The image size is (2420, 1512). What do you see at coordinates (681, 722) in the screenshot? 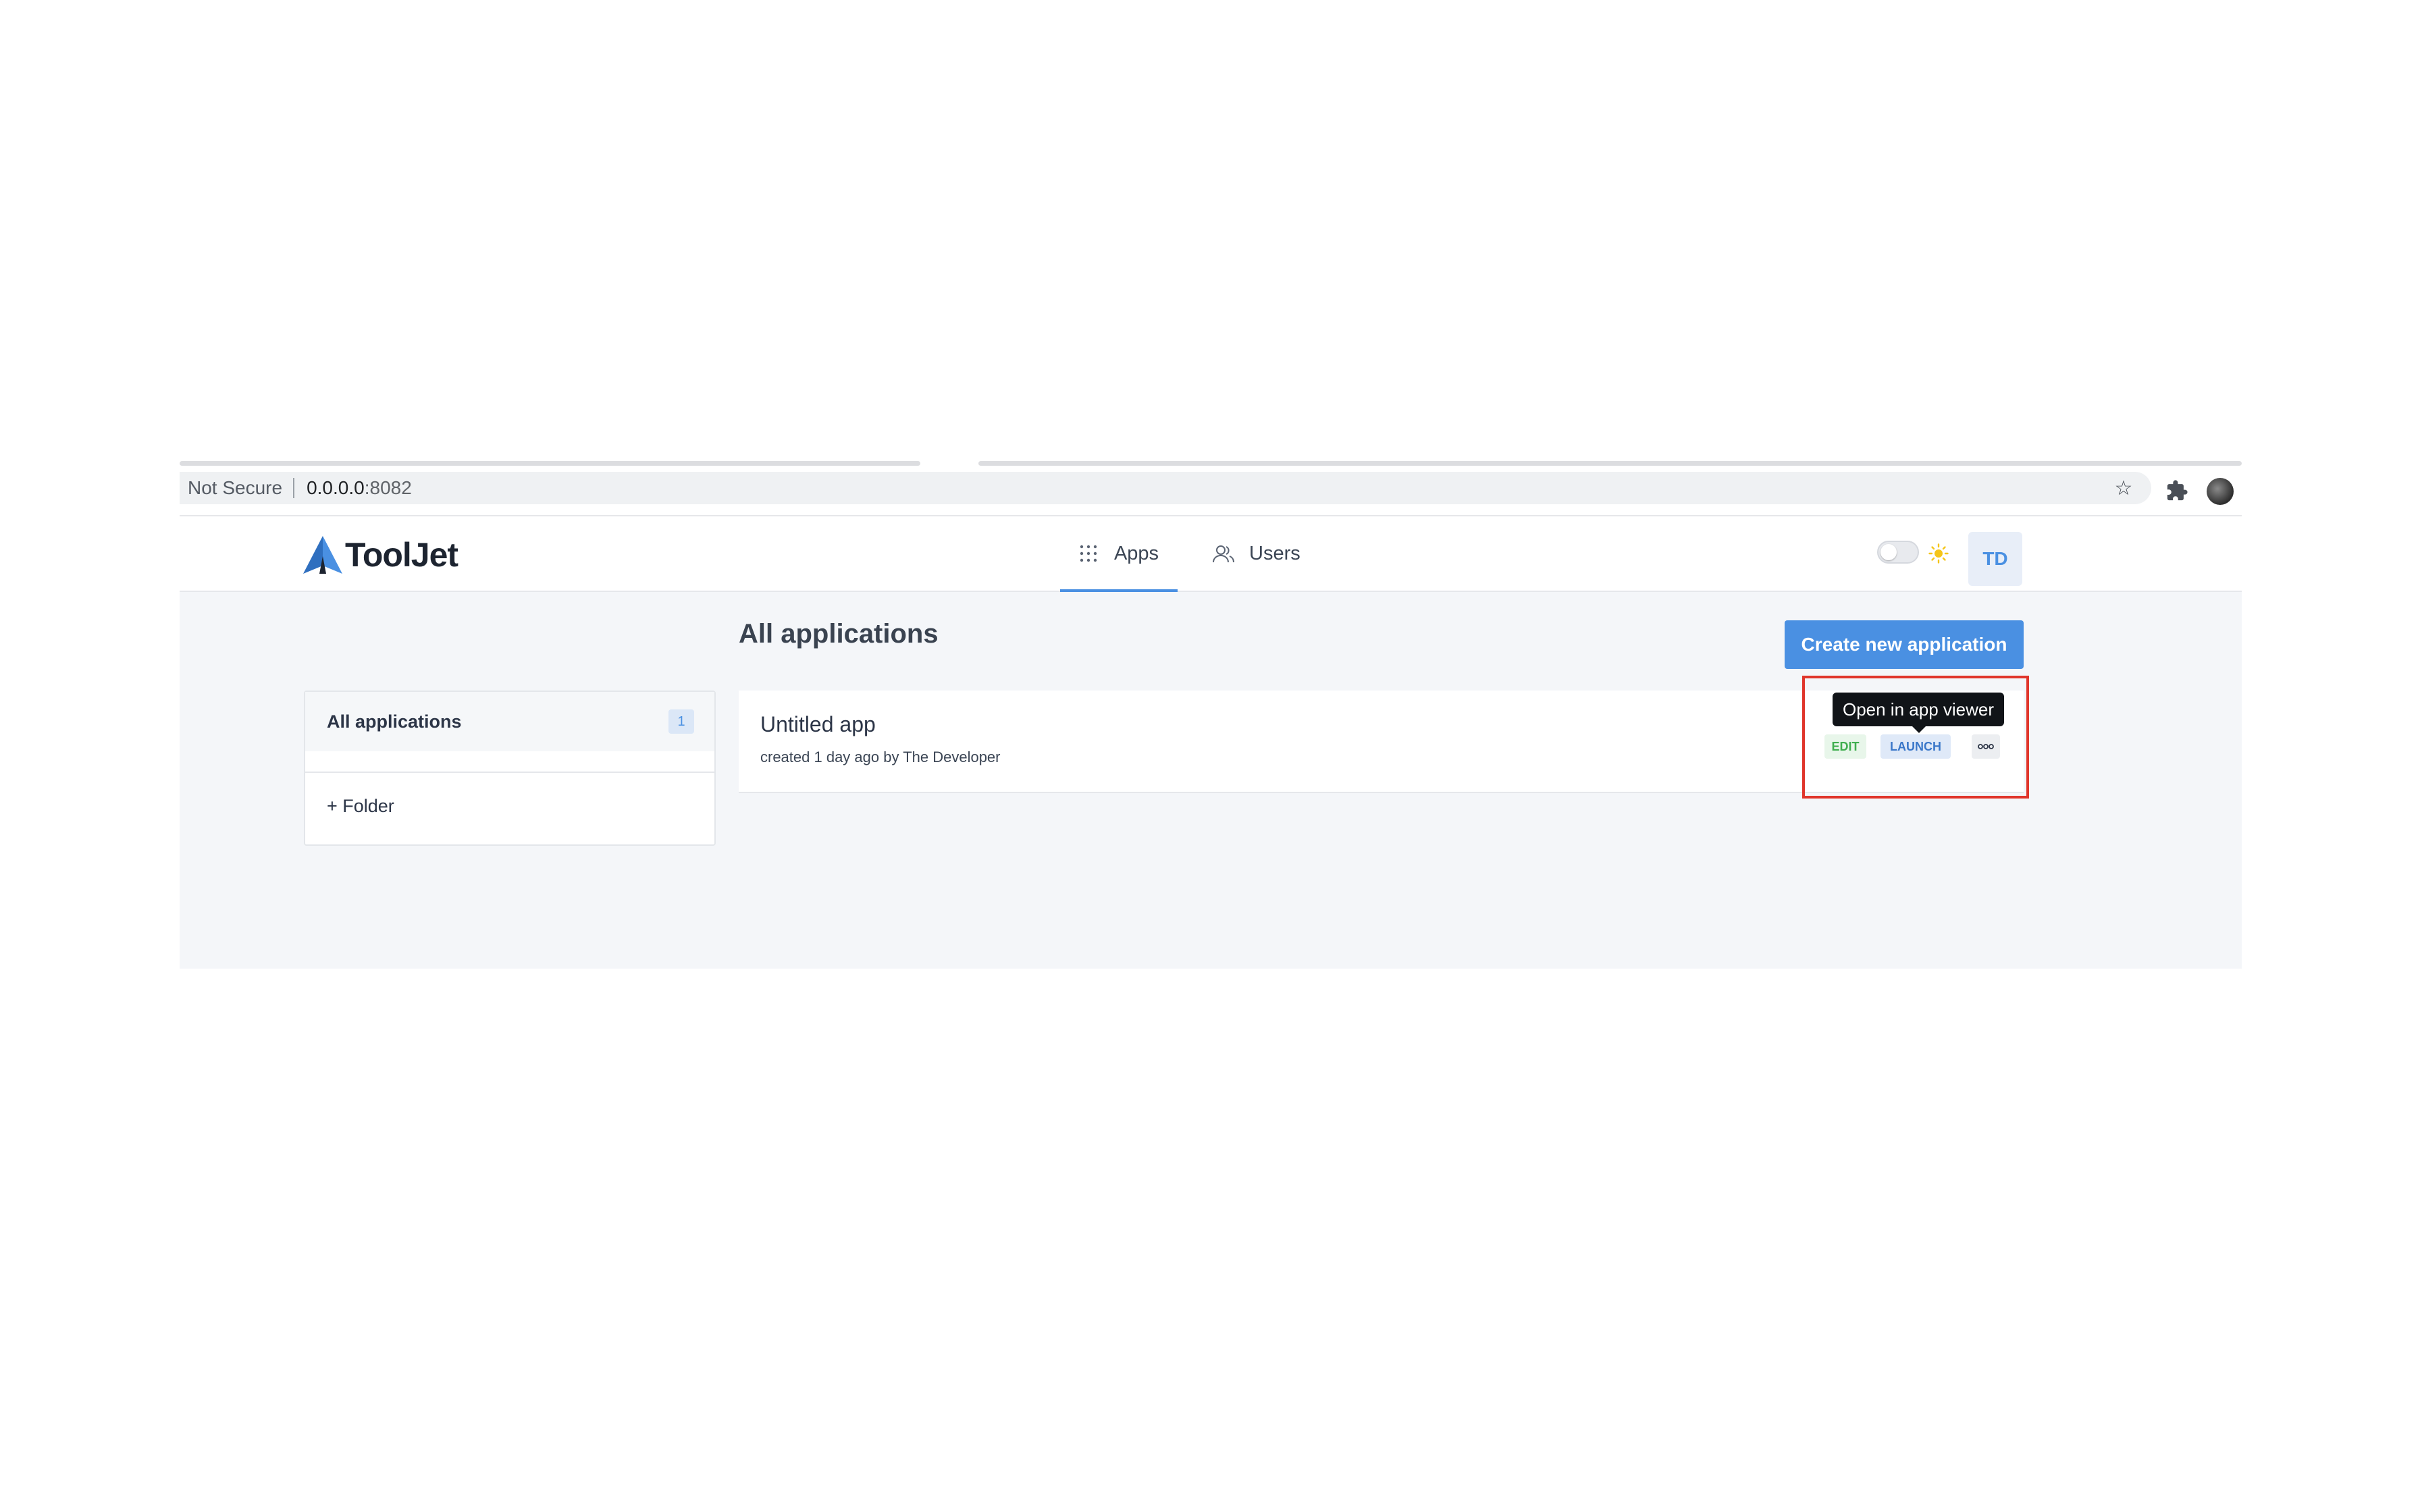
I see `folder-count-badge: 1` at bounding box center [681, 722].